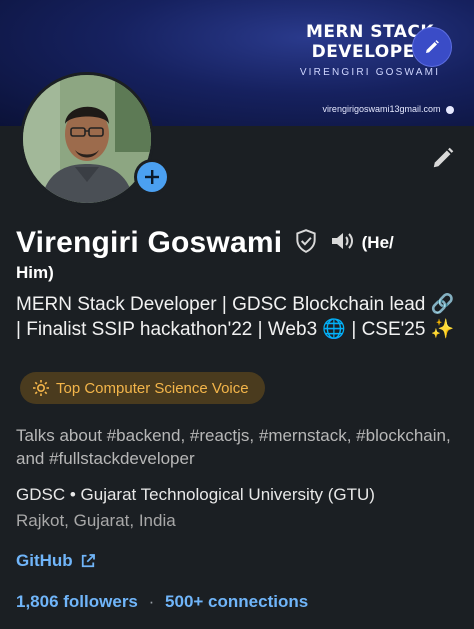 The height and width of the screenshot is (629, 474). I want to click on profile-photo-area, so click(97, 139).